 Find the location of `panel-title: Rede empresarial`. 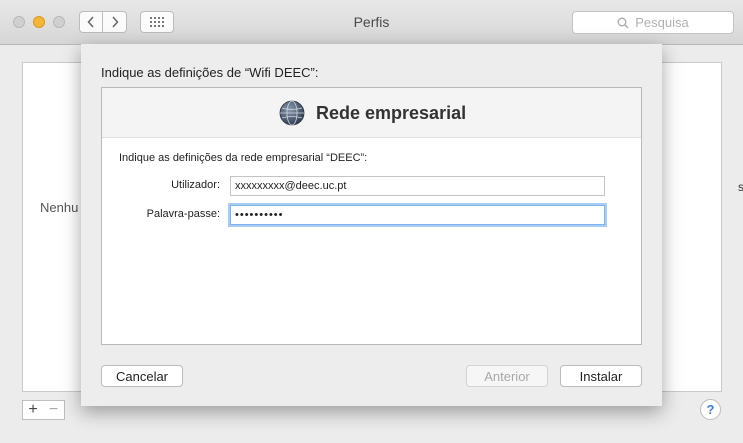

panel-title: Rede empresarial is located at coordinates (391, 113).